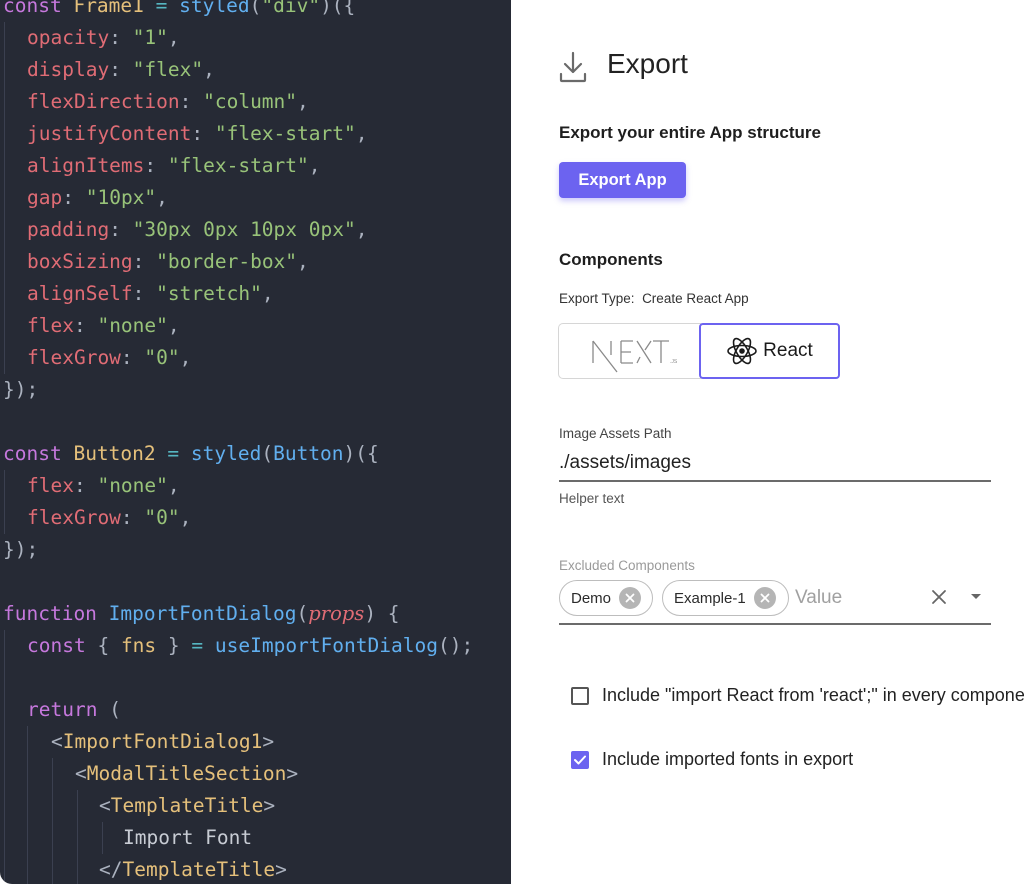  What do you see at coordinates (976, 596) in the screenshot?
I see `dropdown-arrow-icon` at bounding box center [976, 596].